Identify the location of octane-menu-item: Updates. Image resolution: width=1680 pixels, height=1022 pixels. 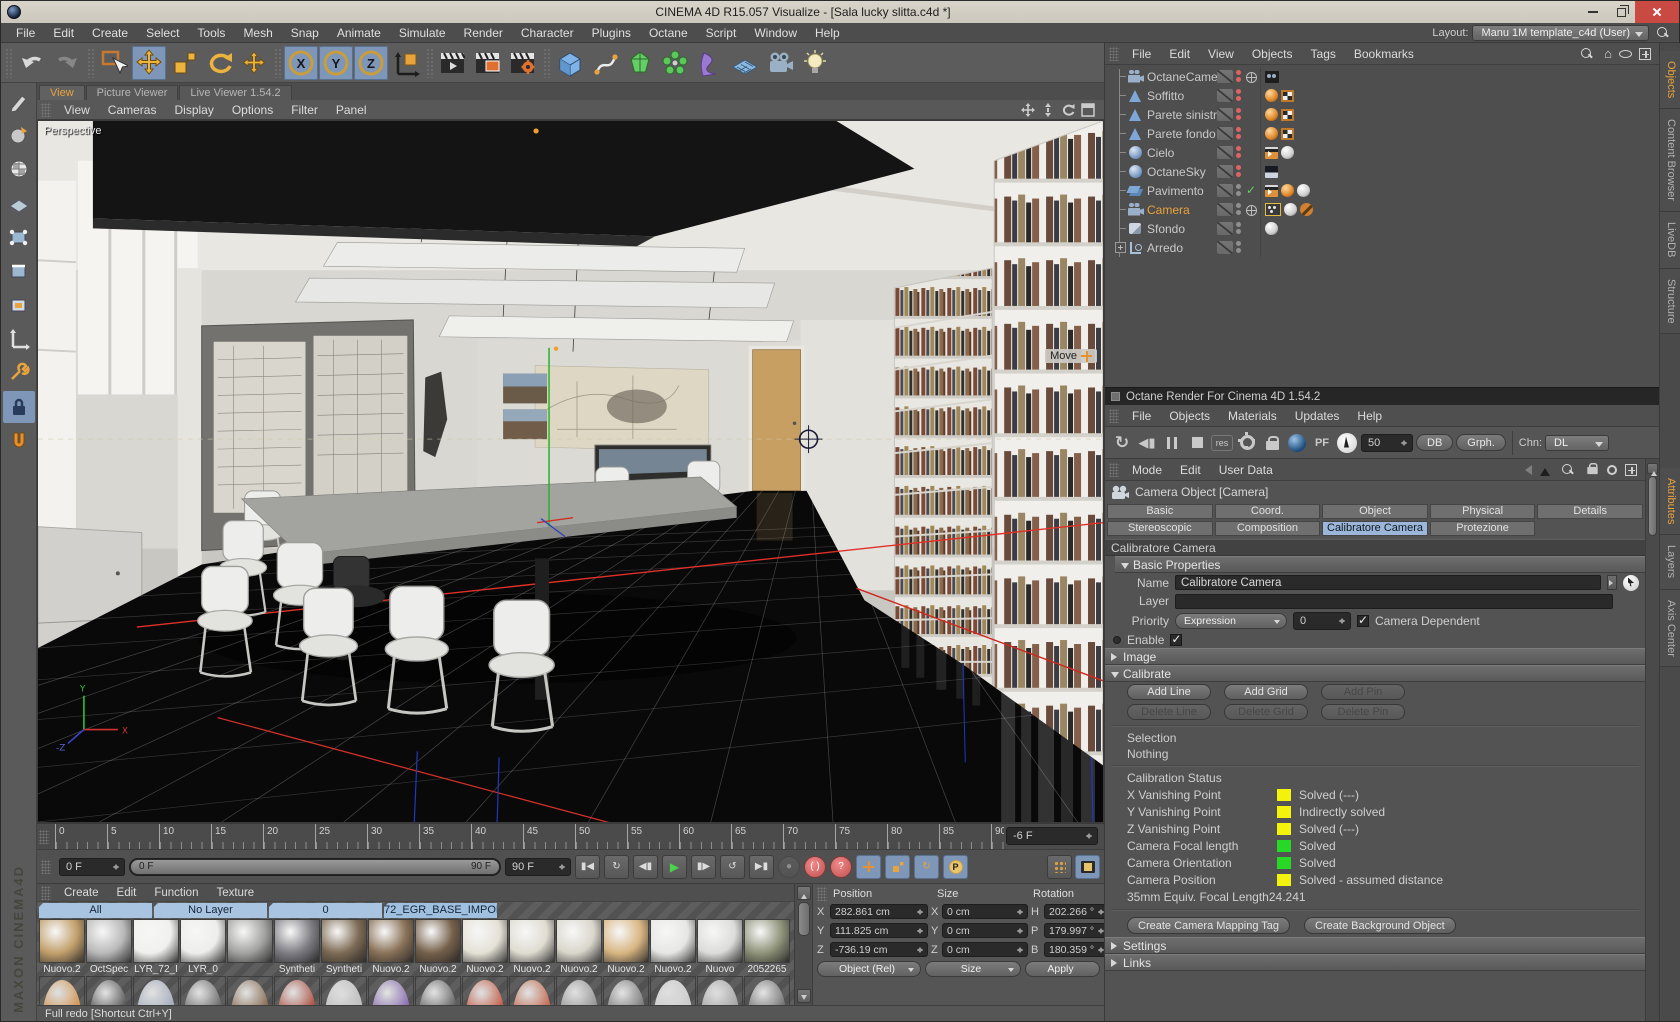
(1317, 416).